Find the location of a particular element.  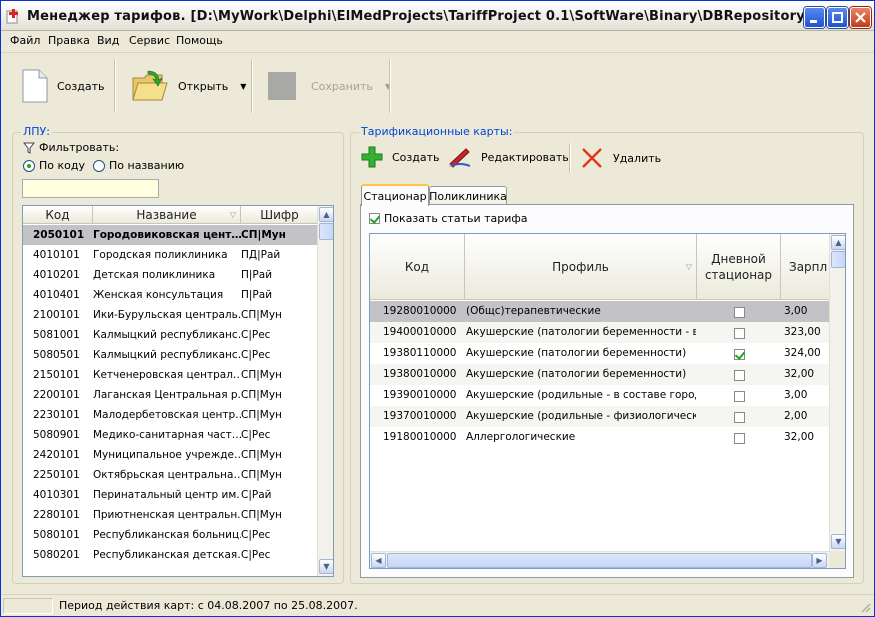

show-items-checkbox: Показать статьи тарифа is located at coordinates (448, 218).